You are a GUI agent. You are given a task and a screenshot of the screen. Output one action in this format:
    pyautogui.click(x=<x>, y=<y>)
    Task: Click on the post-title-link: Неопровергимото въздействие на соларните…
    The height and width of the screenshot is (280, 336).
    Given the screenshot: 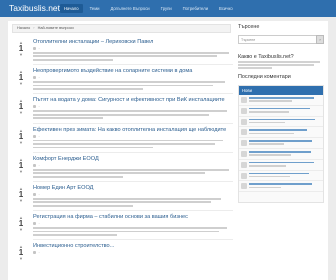 What is the action you would take?
    pyautogui.click(x=112, y=71)
    